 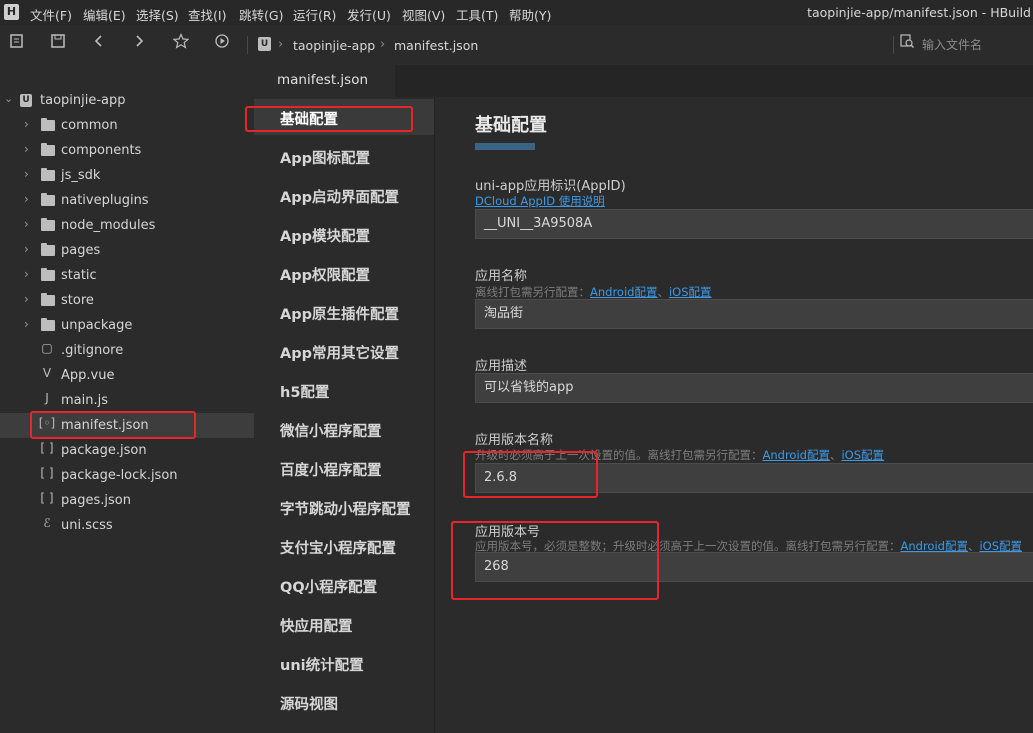 I want to click on settings-nav-item: App启动界面配置, so click(x=344, y=195).